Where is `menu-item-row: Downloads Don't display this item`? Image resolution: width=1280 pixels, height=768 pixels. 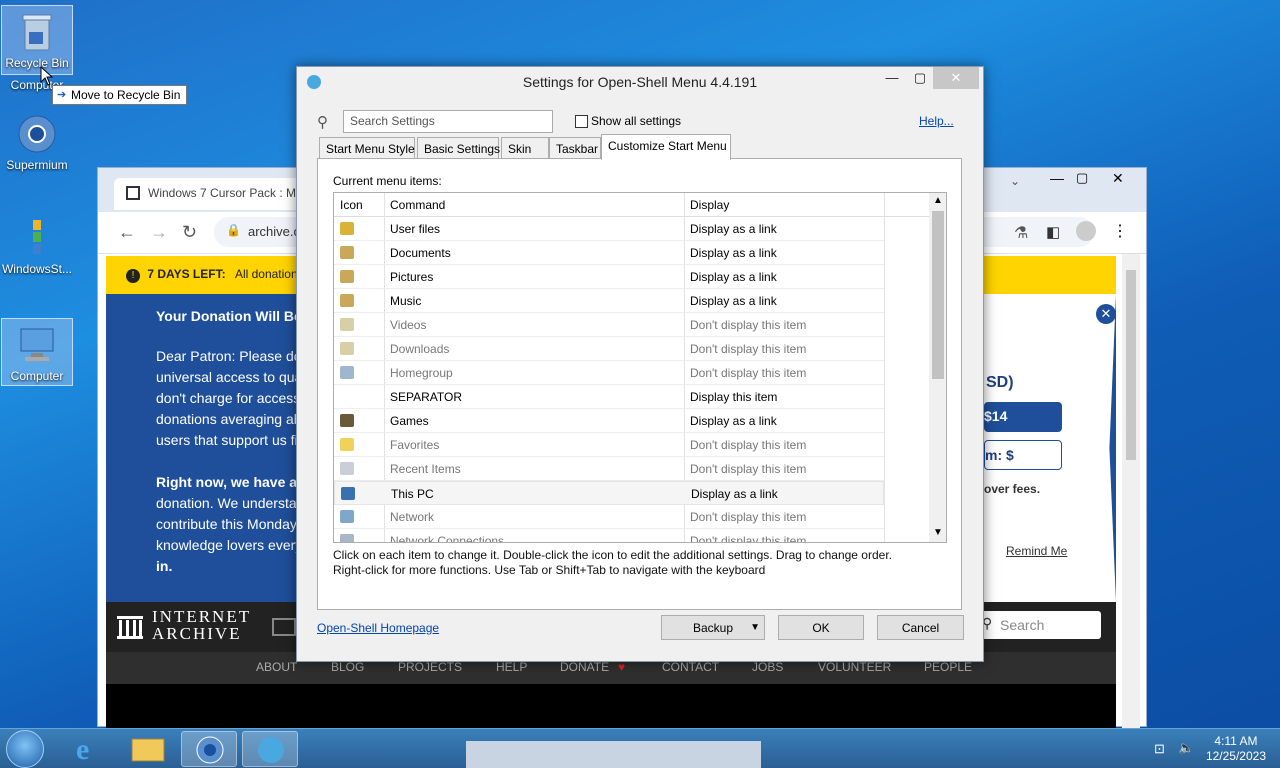 menu-item-row: Downloads Don't display this item is located at coordinates (609, 349).